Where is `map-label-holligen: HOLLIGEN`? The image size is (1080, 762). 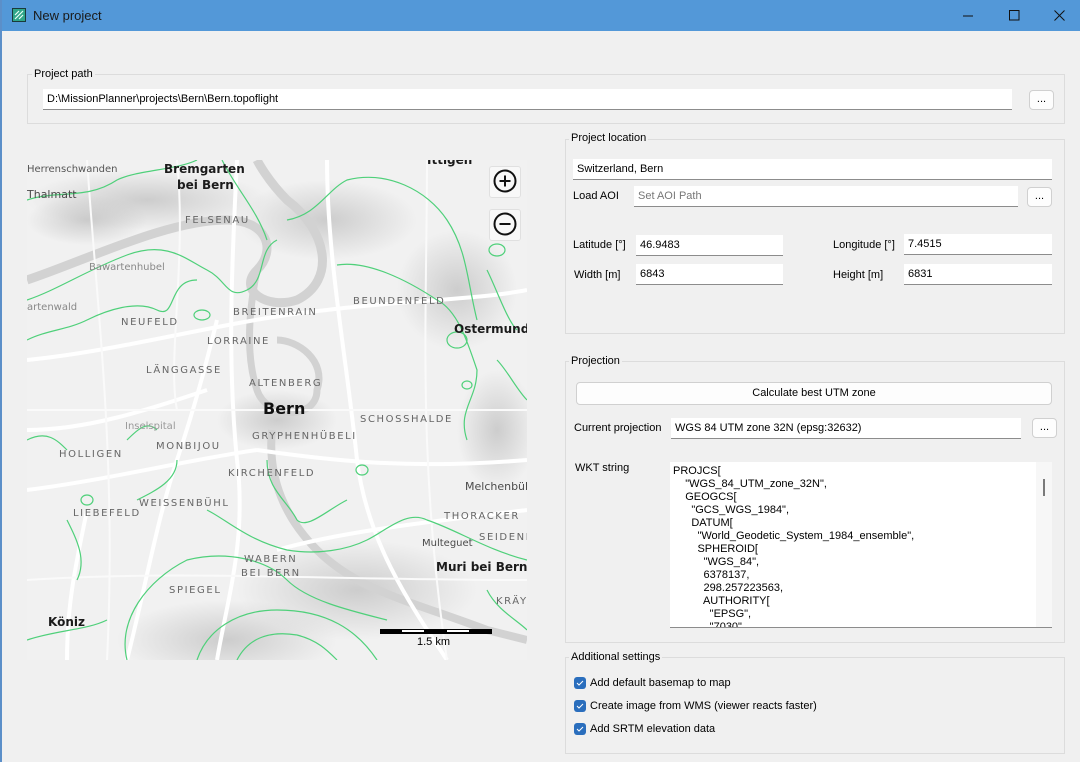 map-label-holligen: HOLLIGEN is located at coordinates (91, 454).